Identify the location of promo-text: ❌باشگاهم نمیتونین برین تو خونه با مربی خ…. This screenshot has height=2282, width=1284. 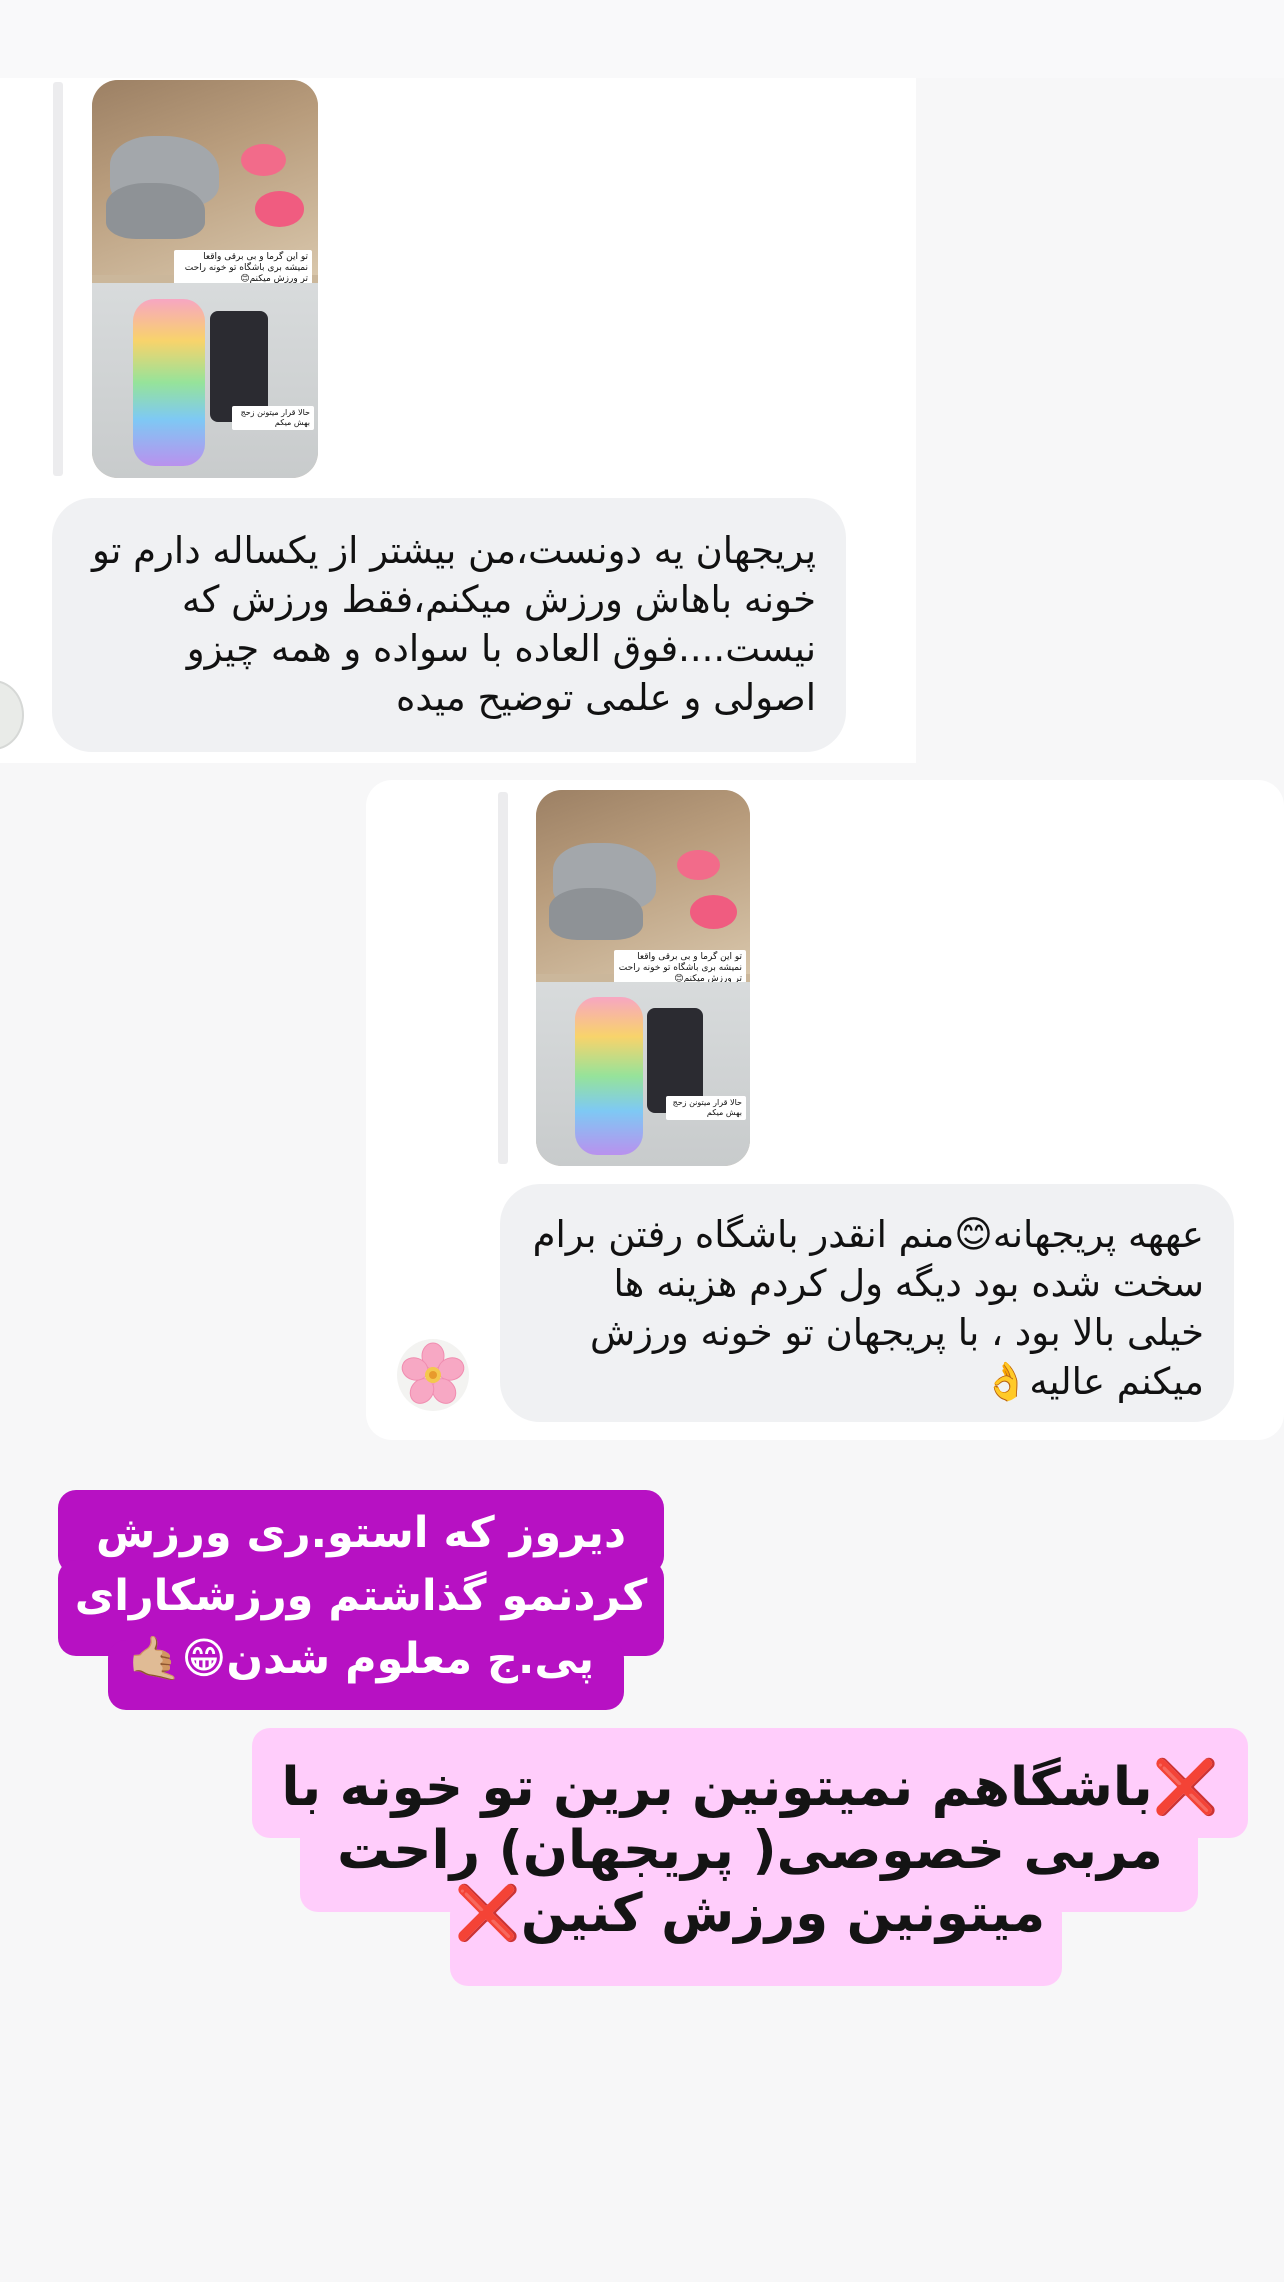
(750, 1850).